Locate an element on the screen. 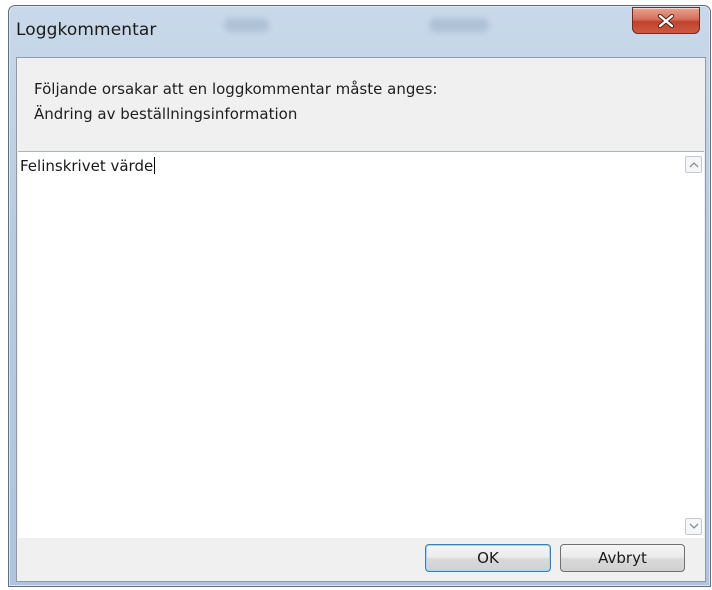 Image resolution: width=712 pixels, height=590 pixels. comment-text: Felinskrivet värde is located at coordinates (87, 166).